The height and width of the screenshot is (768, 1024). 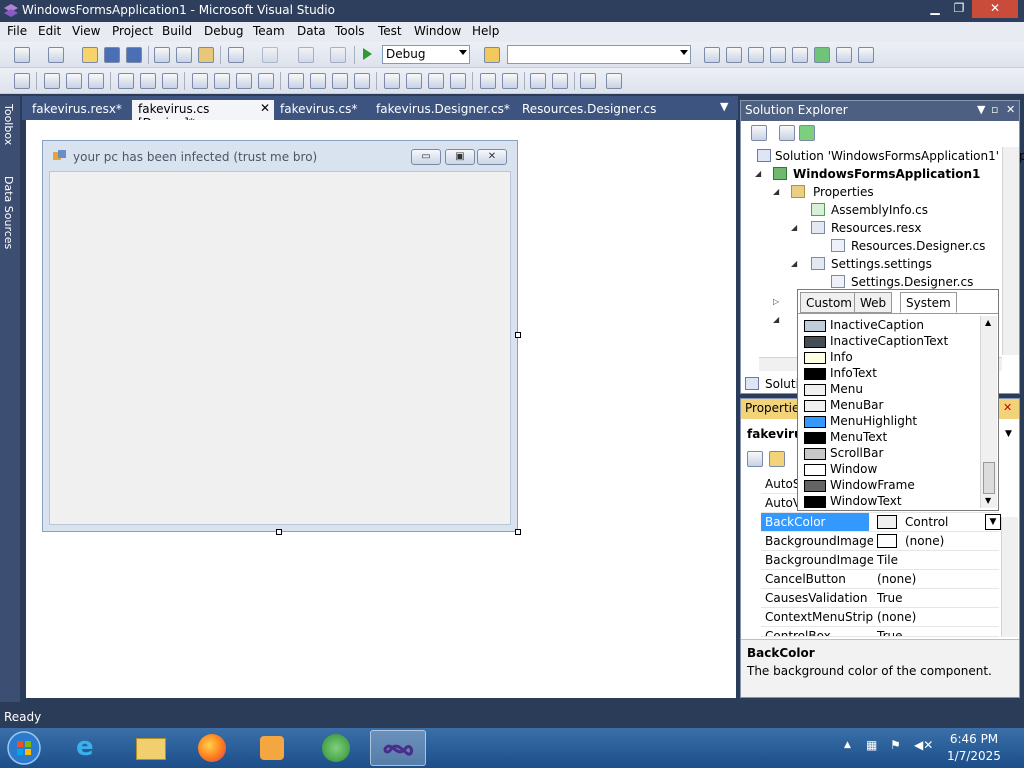 I want to click on tab-fakevirus-cs: fakevirus.cs*, so click(x=318, y=110).